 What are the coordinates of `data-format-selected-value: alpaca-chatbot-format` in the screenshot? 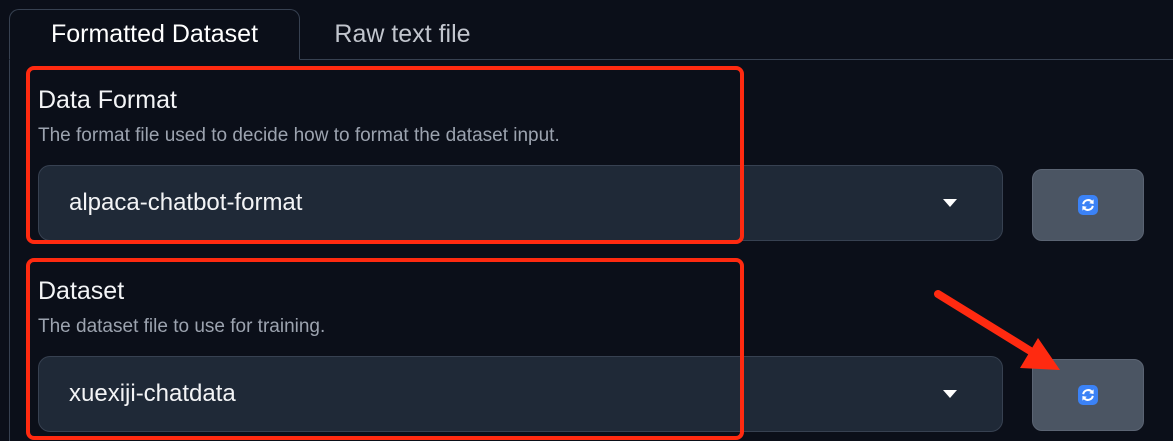 It's located at (186, 202).